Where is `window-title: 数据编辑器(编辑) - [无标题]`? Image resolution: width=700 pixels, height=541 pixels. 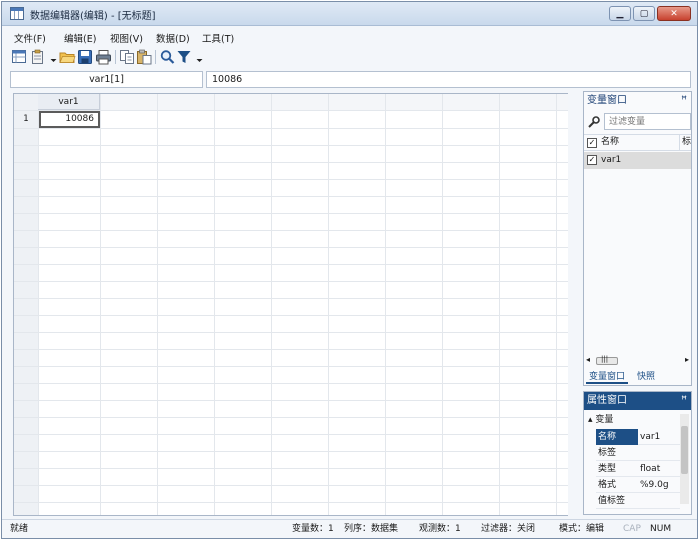 window-title: 数据编辑器(编辑) - [无标题] is located at coordinates (93, 16).